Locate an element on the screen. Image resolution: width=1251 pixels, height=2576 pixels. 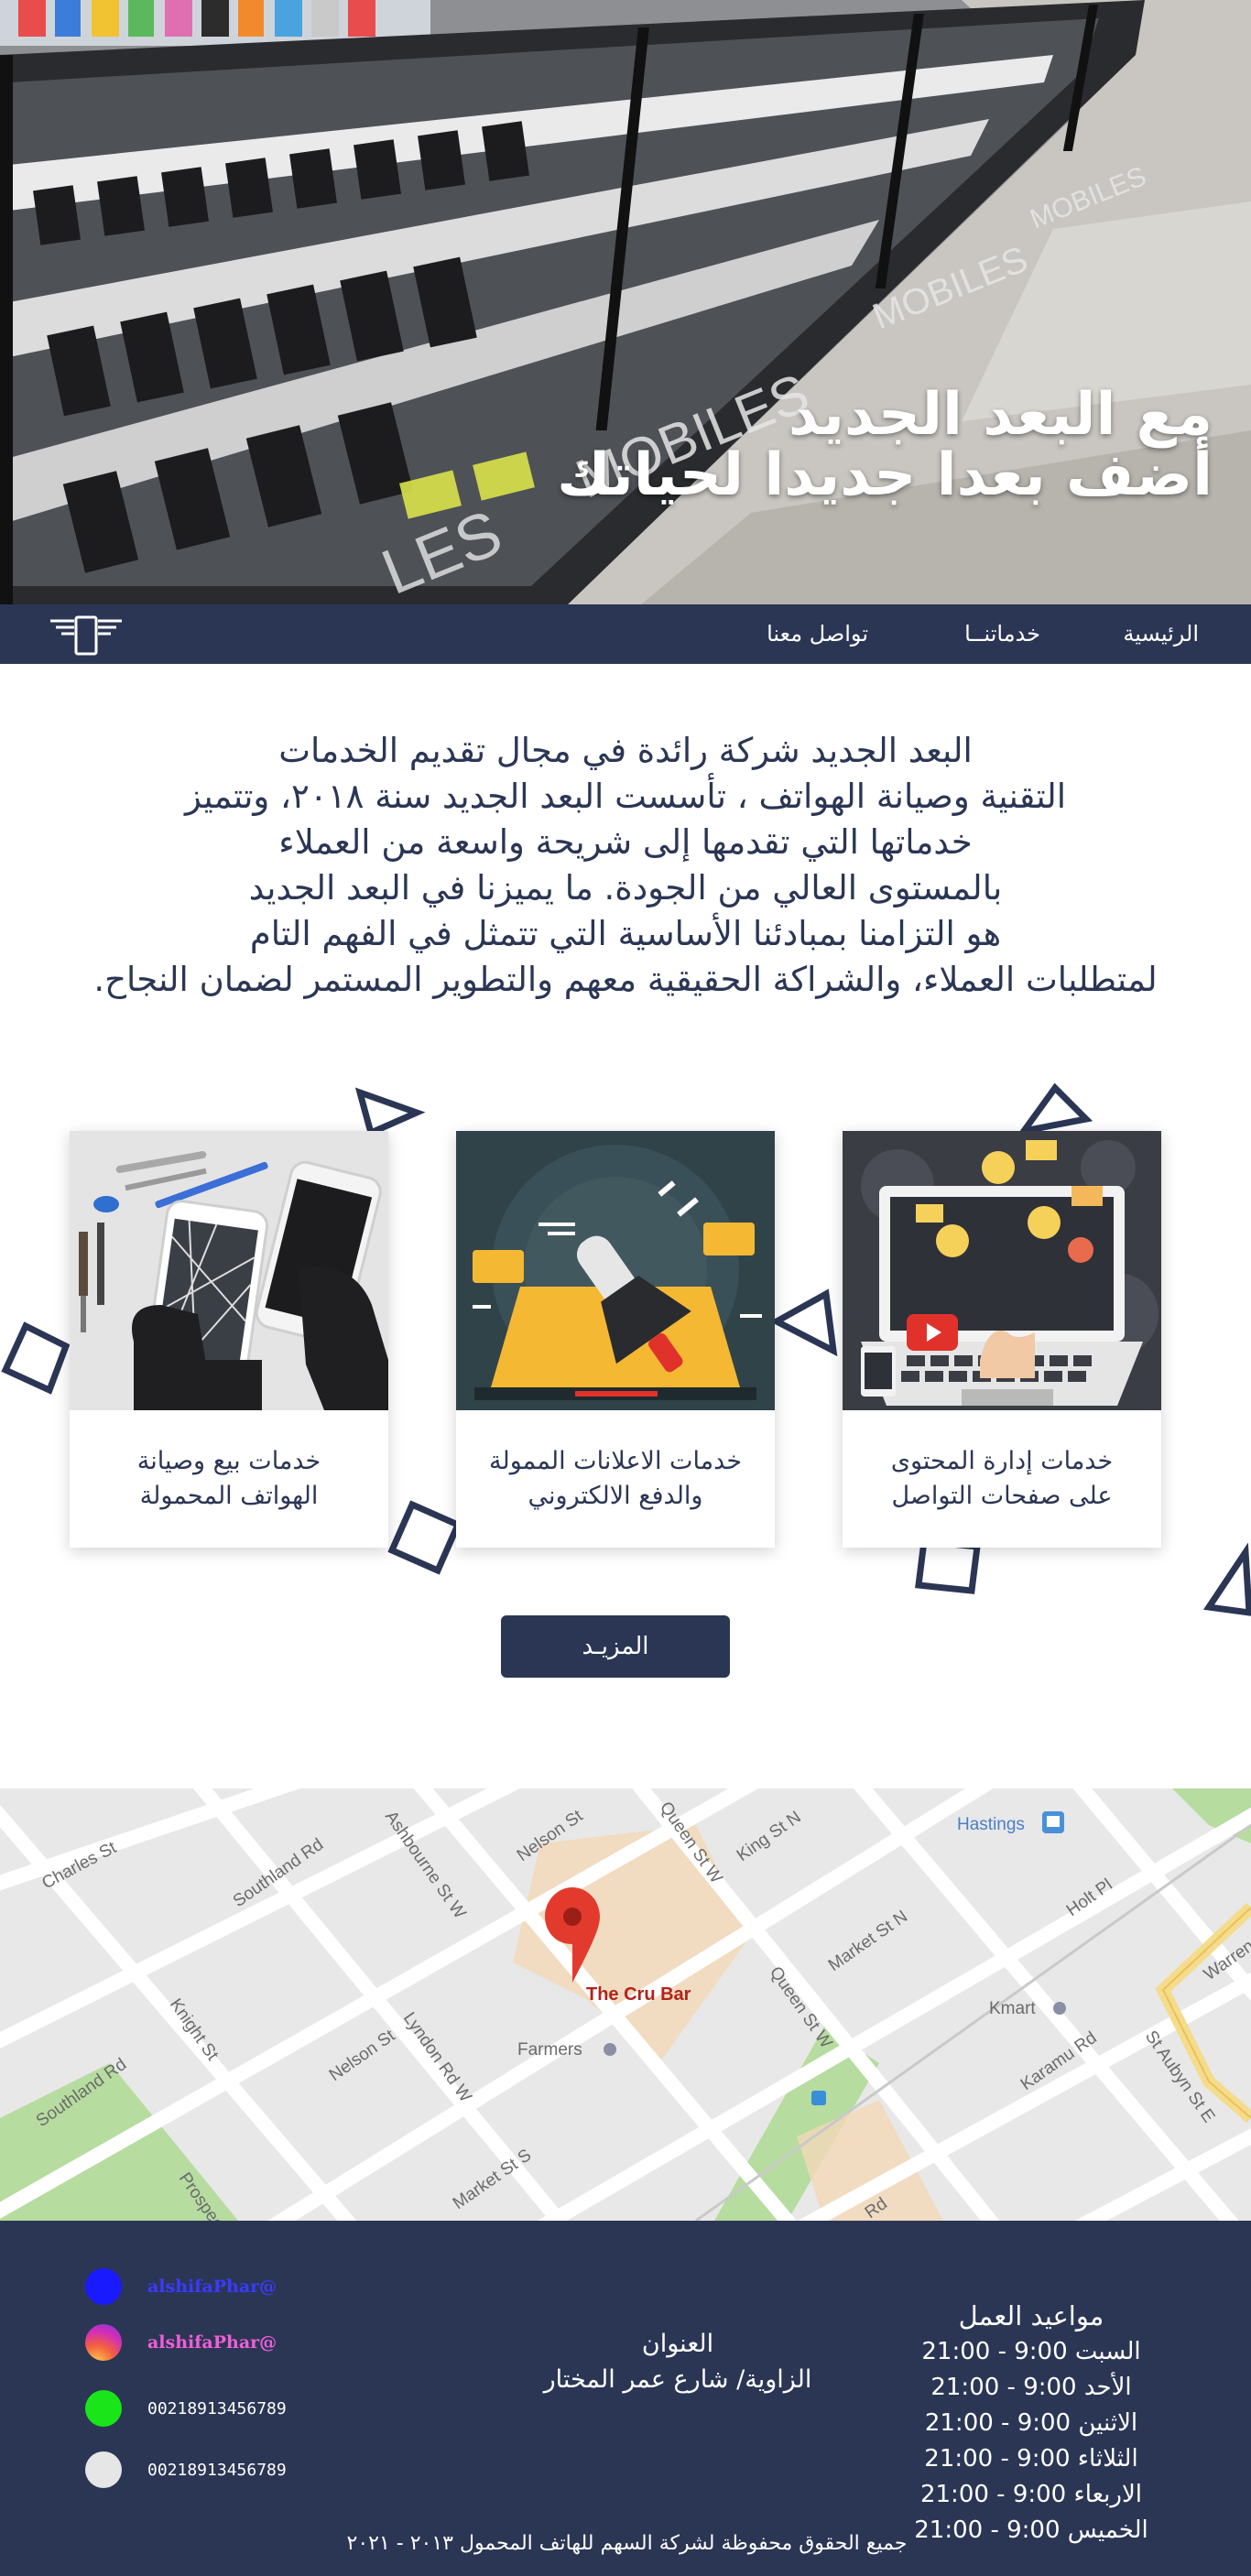
hero-line-1: مع البعد الجديد is located at coordinates (1000, 415).